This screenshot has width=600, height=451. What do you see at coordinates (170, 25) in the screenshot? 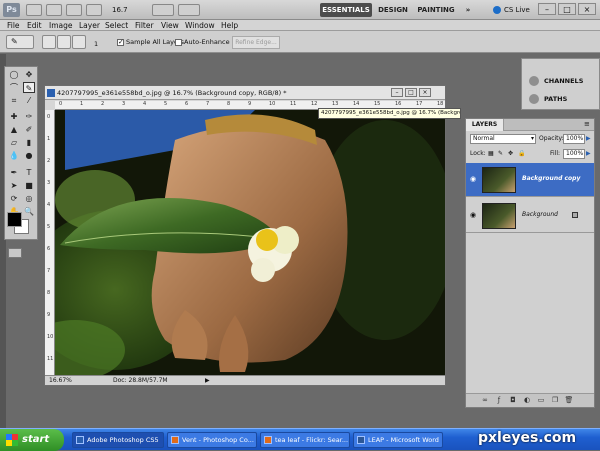
I see `menu-view: View` at bounding box center [170, 25].